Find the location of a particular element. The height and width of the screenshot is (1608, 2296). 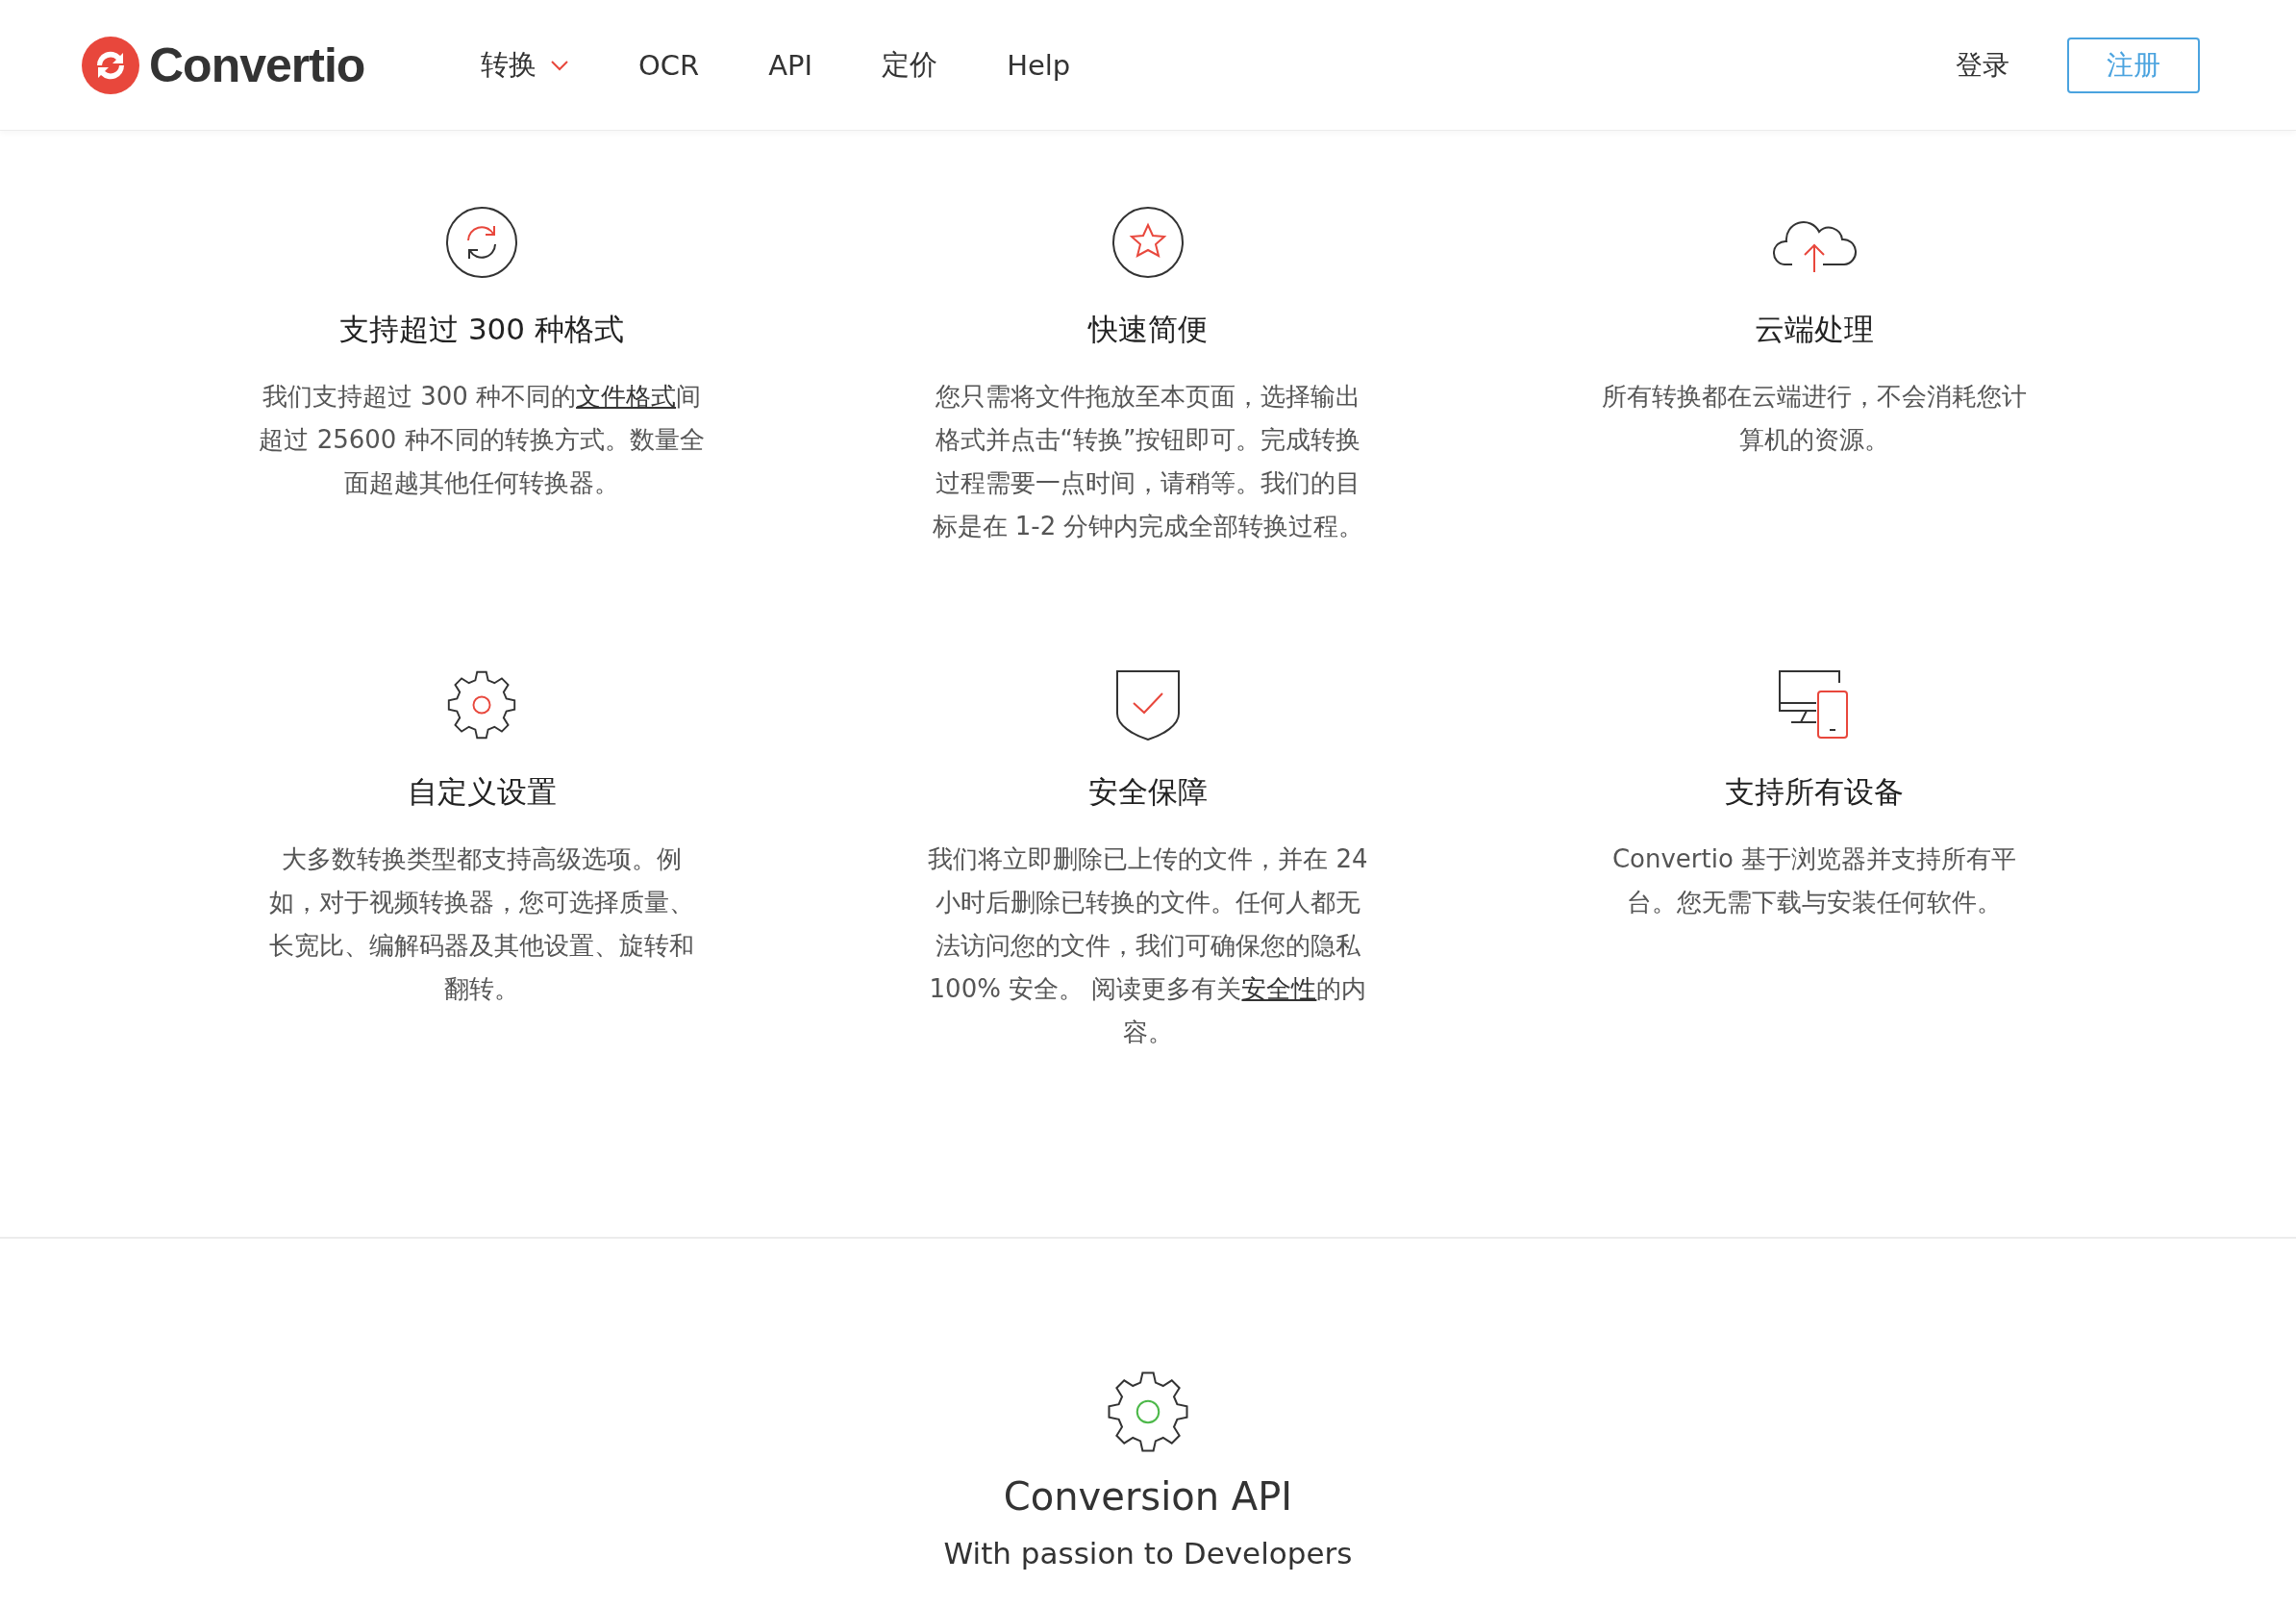

shield-check-icon is located at coordinates (1148, 704).